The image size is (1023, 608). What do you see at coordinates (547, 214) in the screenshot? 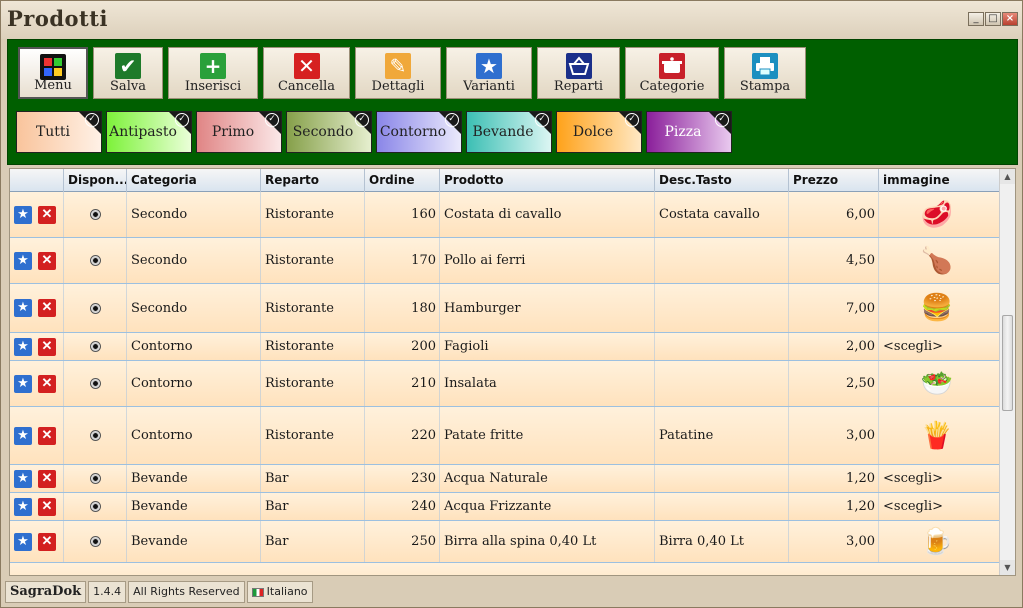
I see `prodotto-cell: Costata di cavallo` at bounding box center [547, 214].